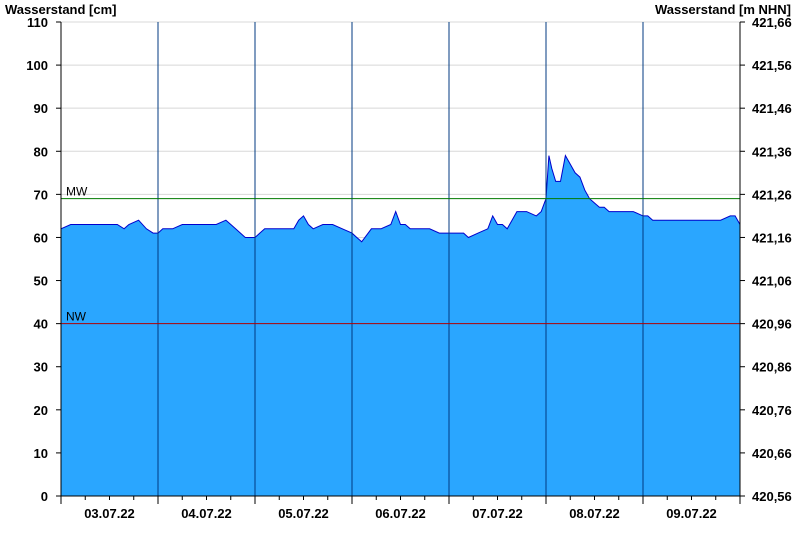  Describe the element at coordinates (61, 9) in the screenshot. I see `left-axis-label: Wasserstand [cm]` at that location.